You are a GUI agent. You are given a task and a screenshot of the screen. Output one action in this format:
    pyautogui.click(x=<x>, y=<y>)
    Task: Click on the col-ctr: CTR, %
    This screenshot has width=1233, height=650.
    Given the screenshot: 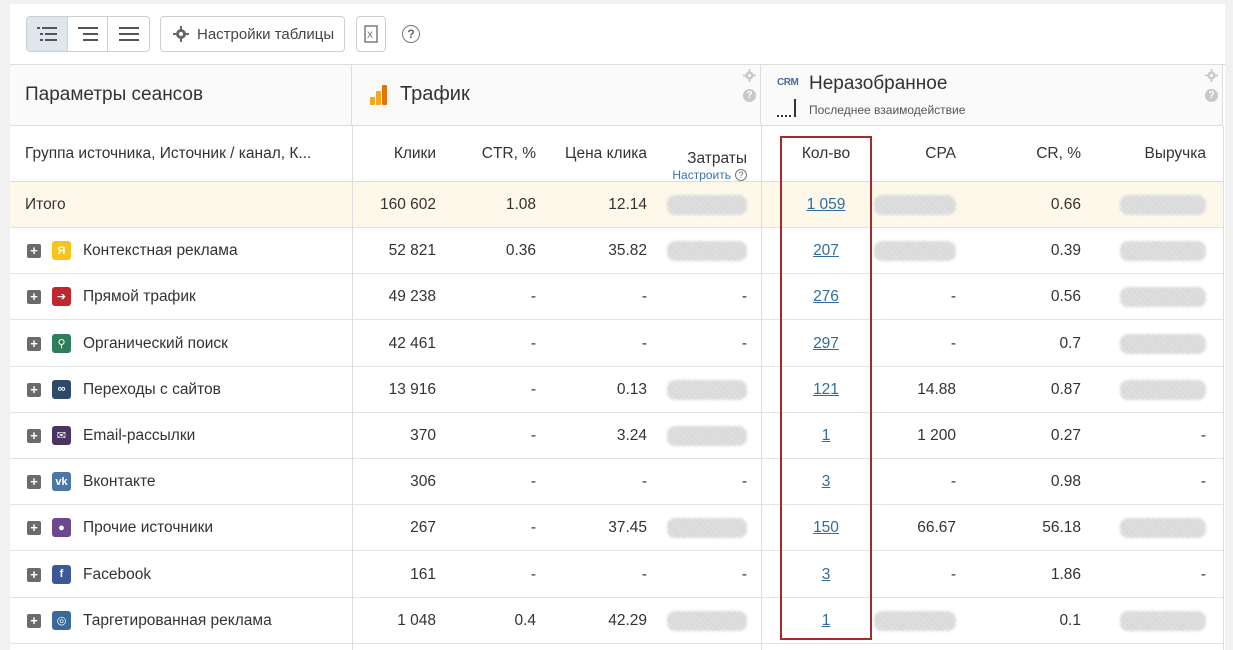 What is the action you would take?
    pyautogui.click(x=488, y=154)
    